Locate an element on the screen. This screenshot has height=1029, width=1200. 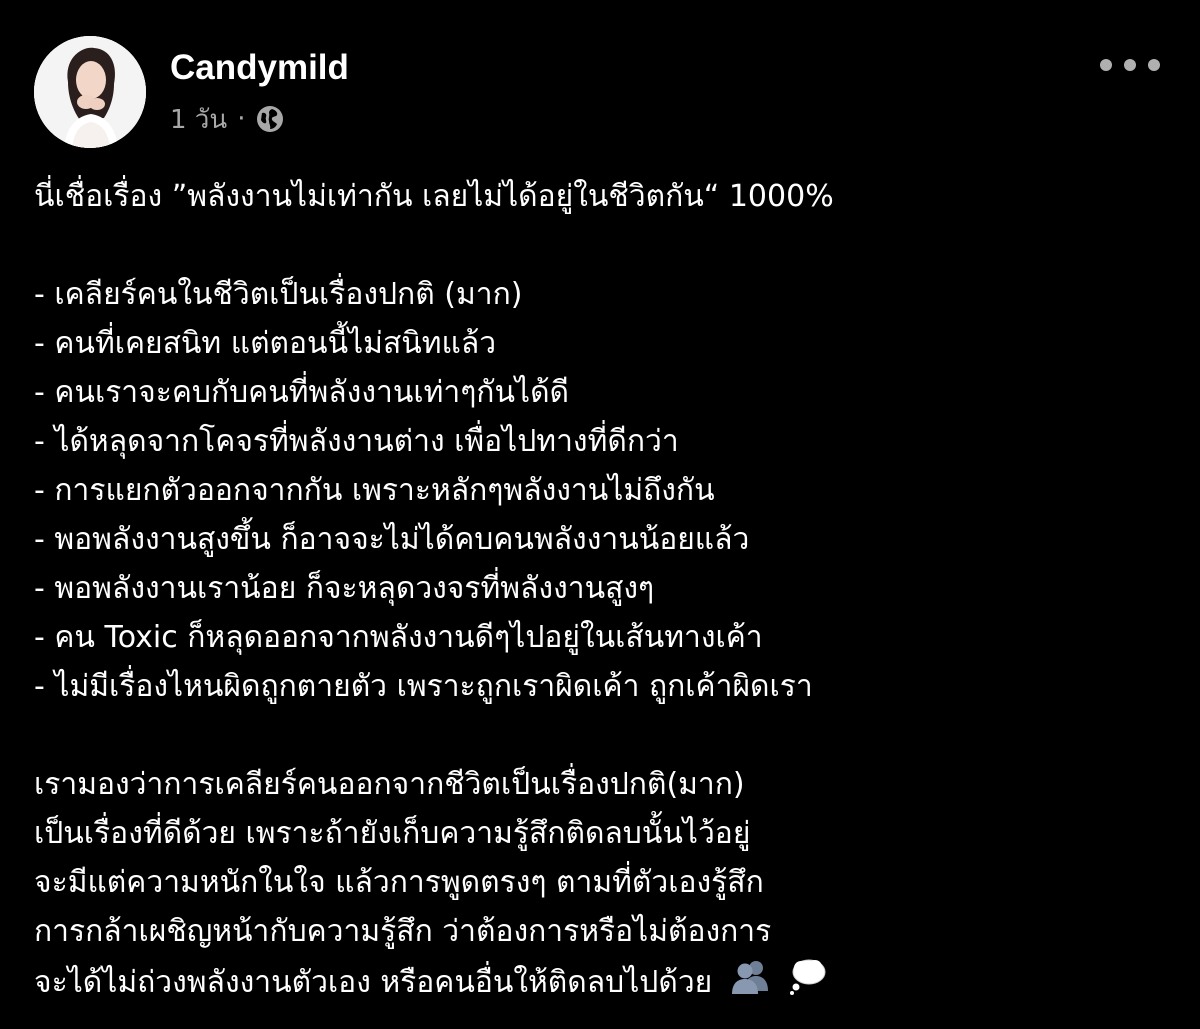
author-name: Candymild is located at coordinates (259, 68).